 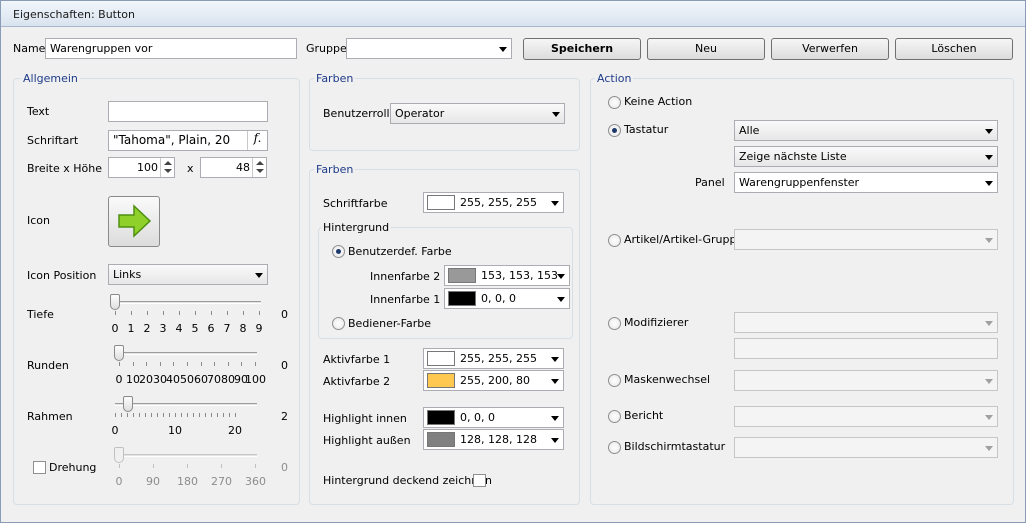 I want to click on report-radio, so click(x=614, y=416).